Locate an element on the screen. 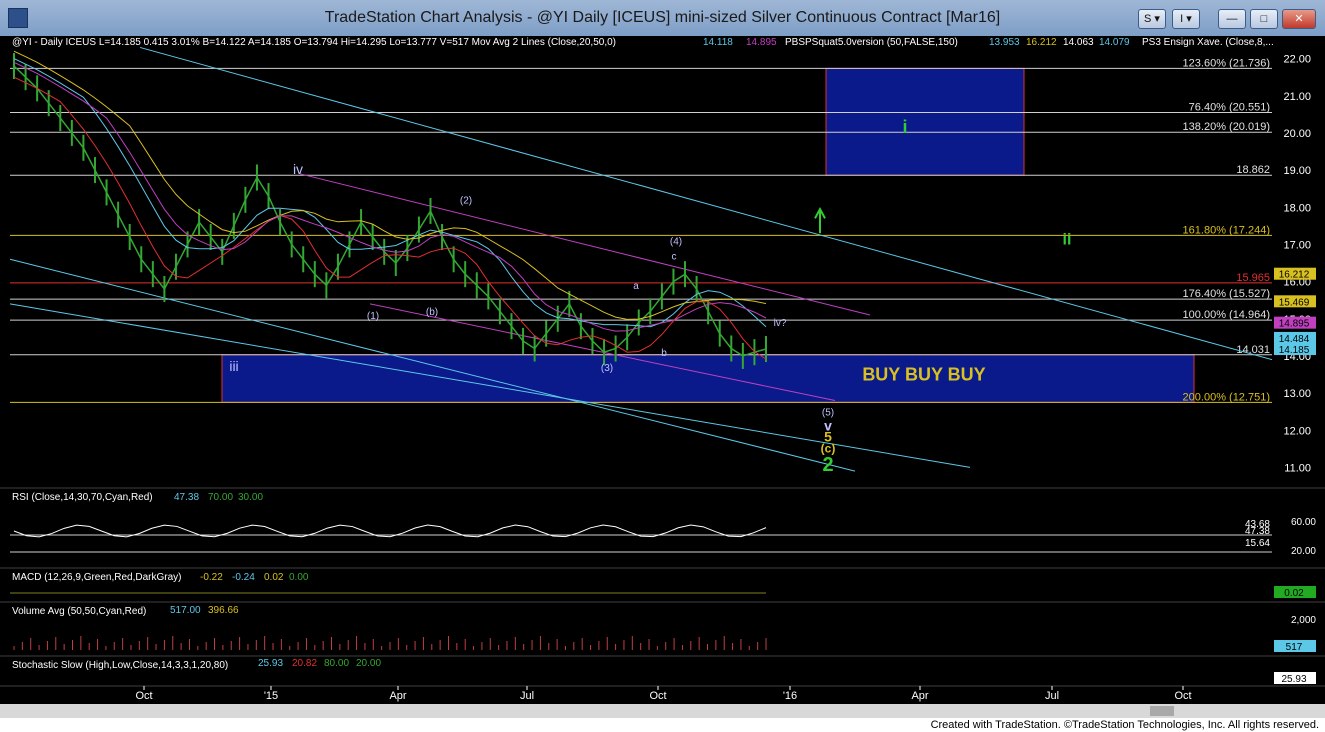 Image resolution: width=1325 pixels, height=732 pixels. wave-iii-label: iii is located at coordinates (233, 366).